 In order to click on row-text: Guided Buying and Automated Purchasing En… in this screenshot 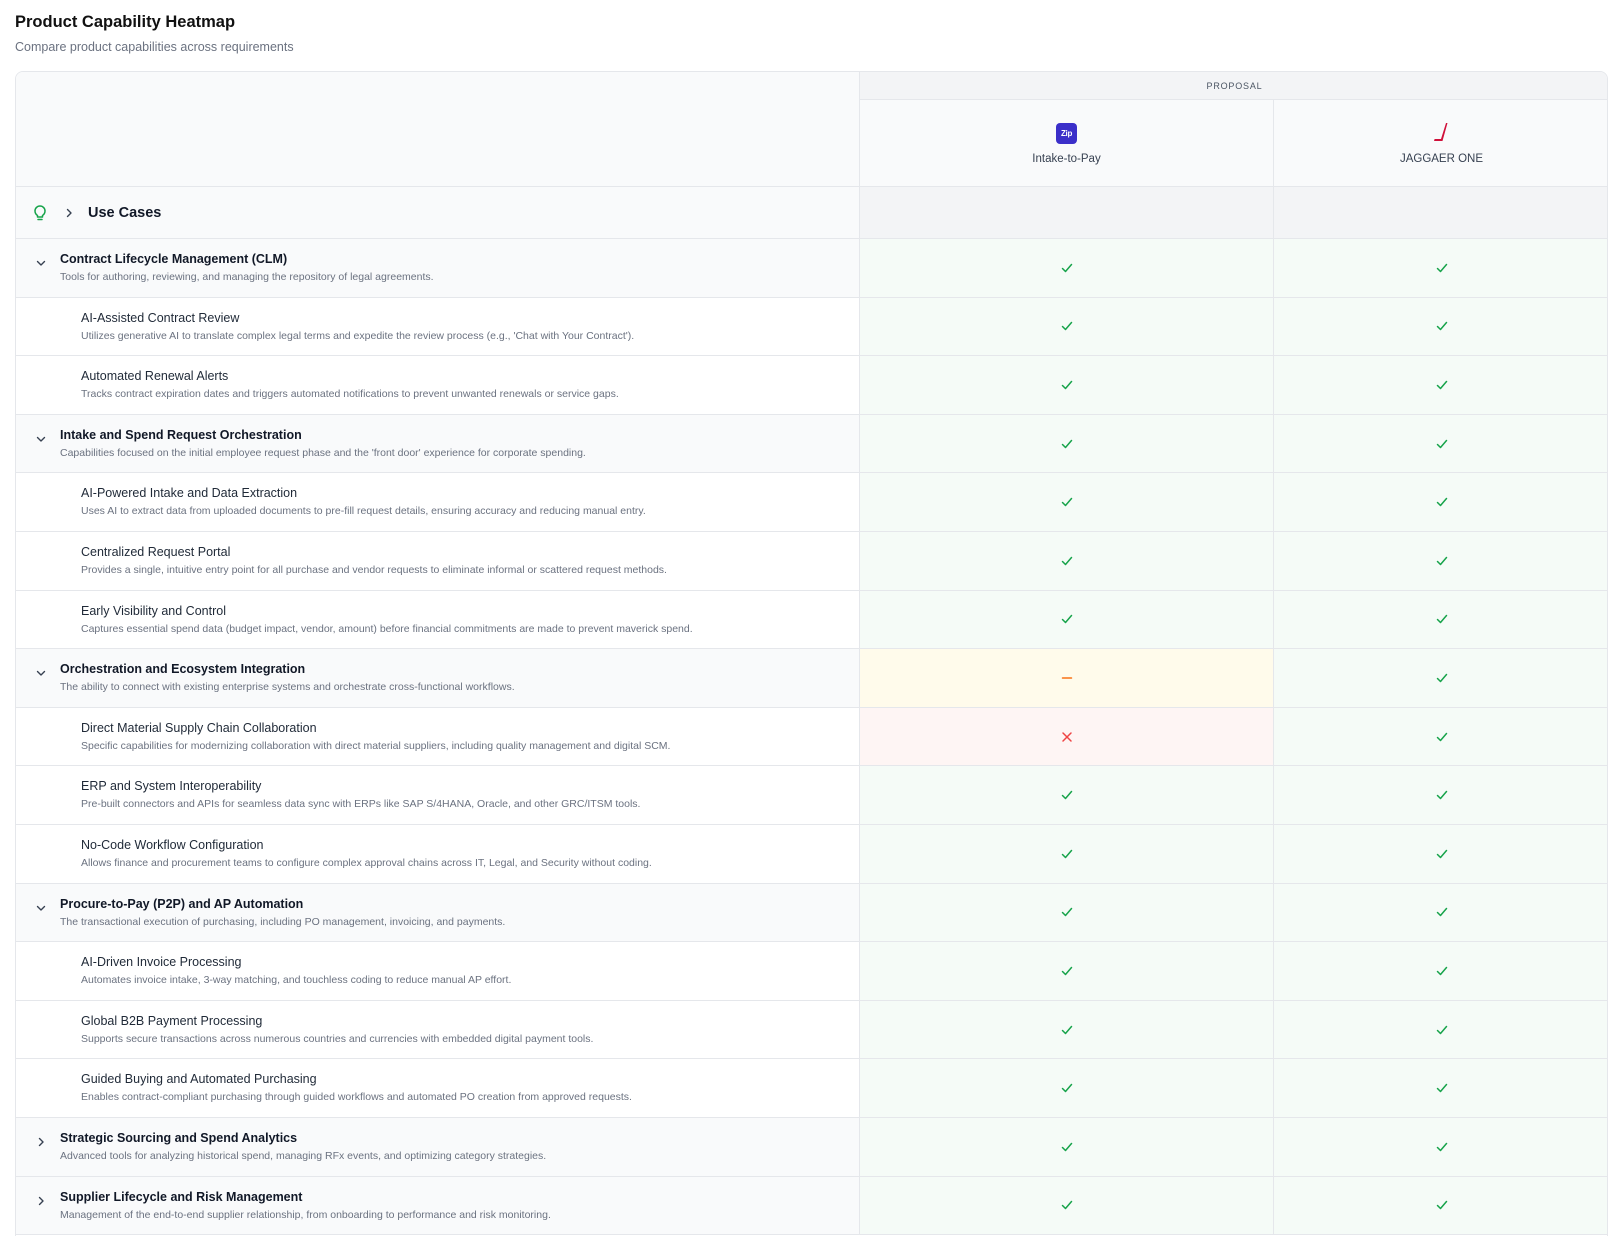, I will do `click(356, 1087)`.